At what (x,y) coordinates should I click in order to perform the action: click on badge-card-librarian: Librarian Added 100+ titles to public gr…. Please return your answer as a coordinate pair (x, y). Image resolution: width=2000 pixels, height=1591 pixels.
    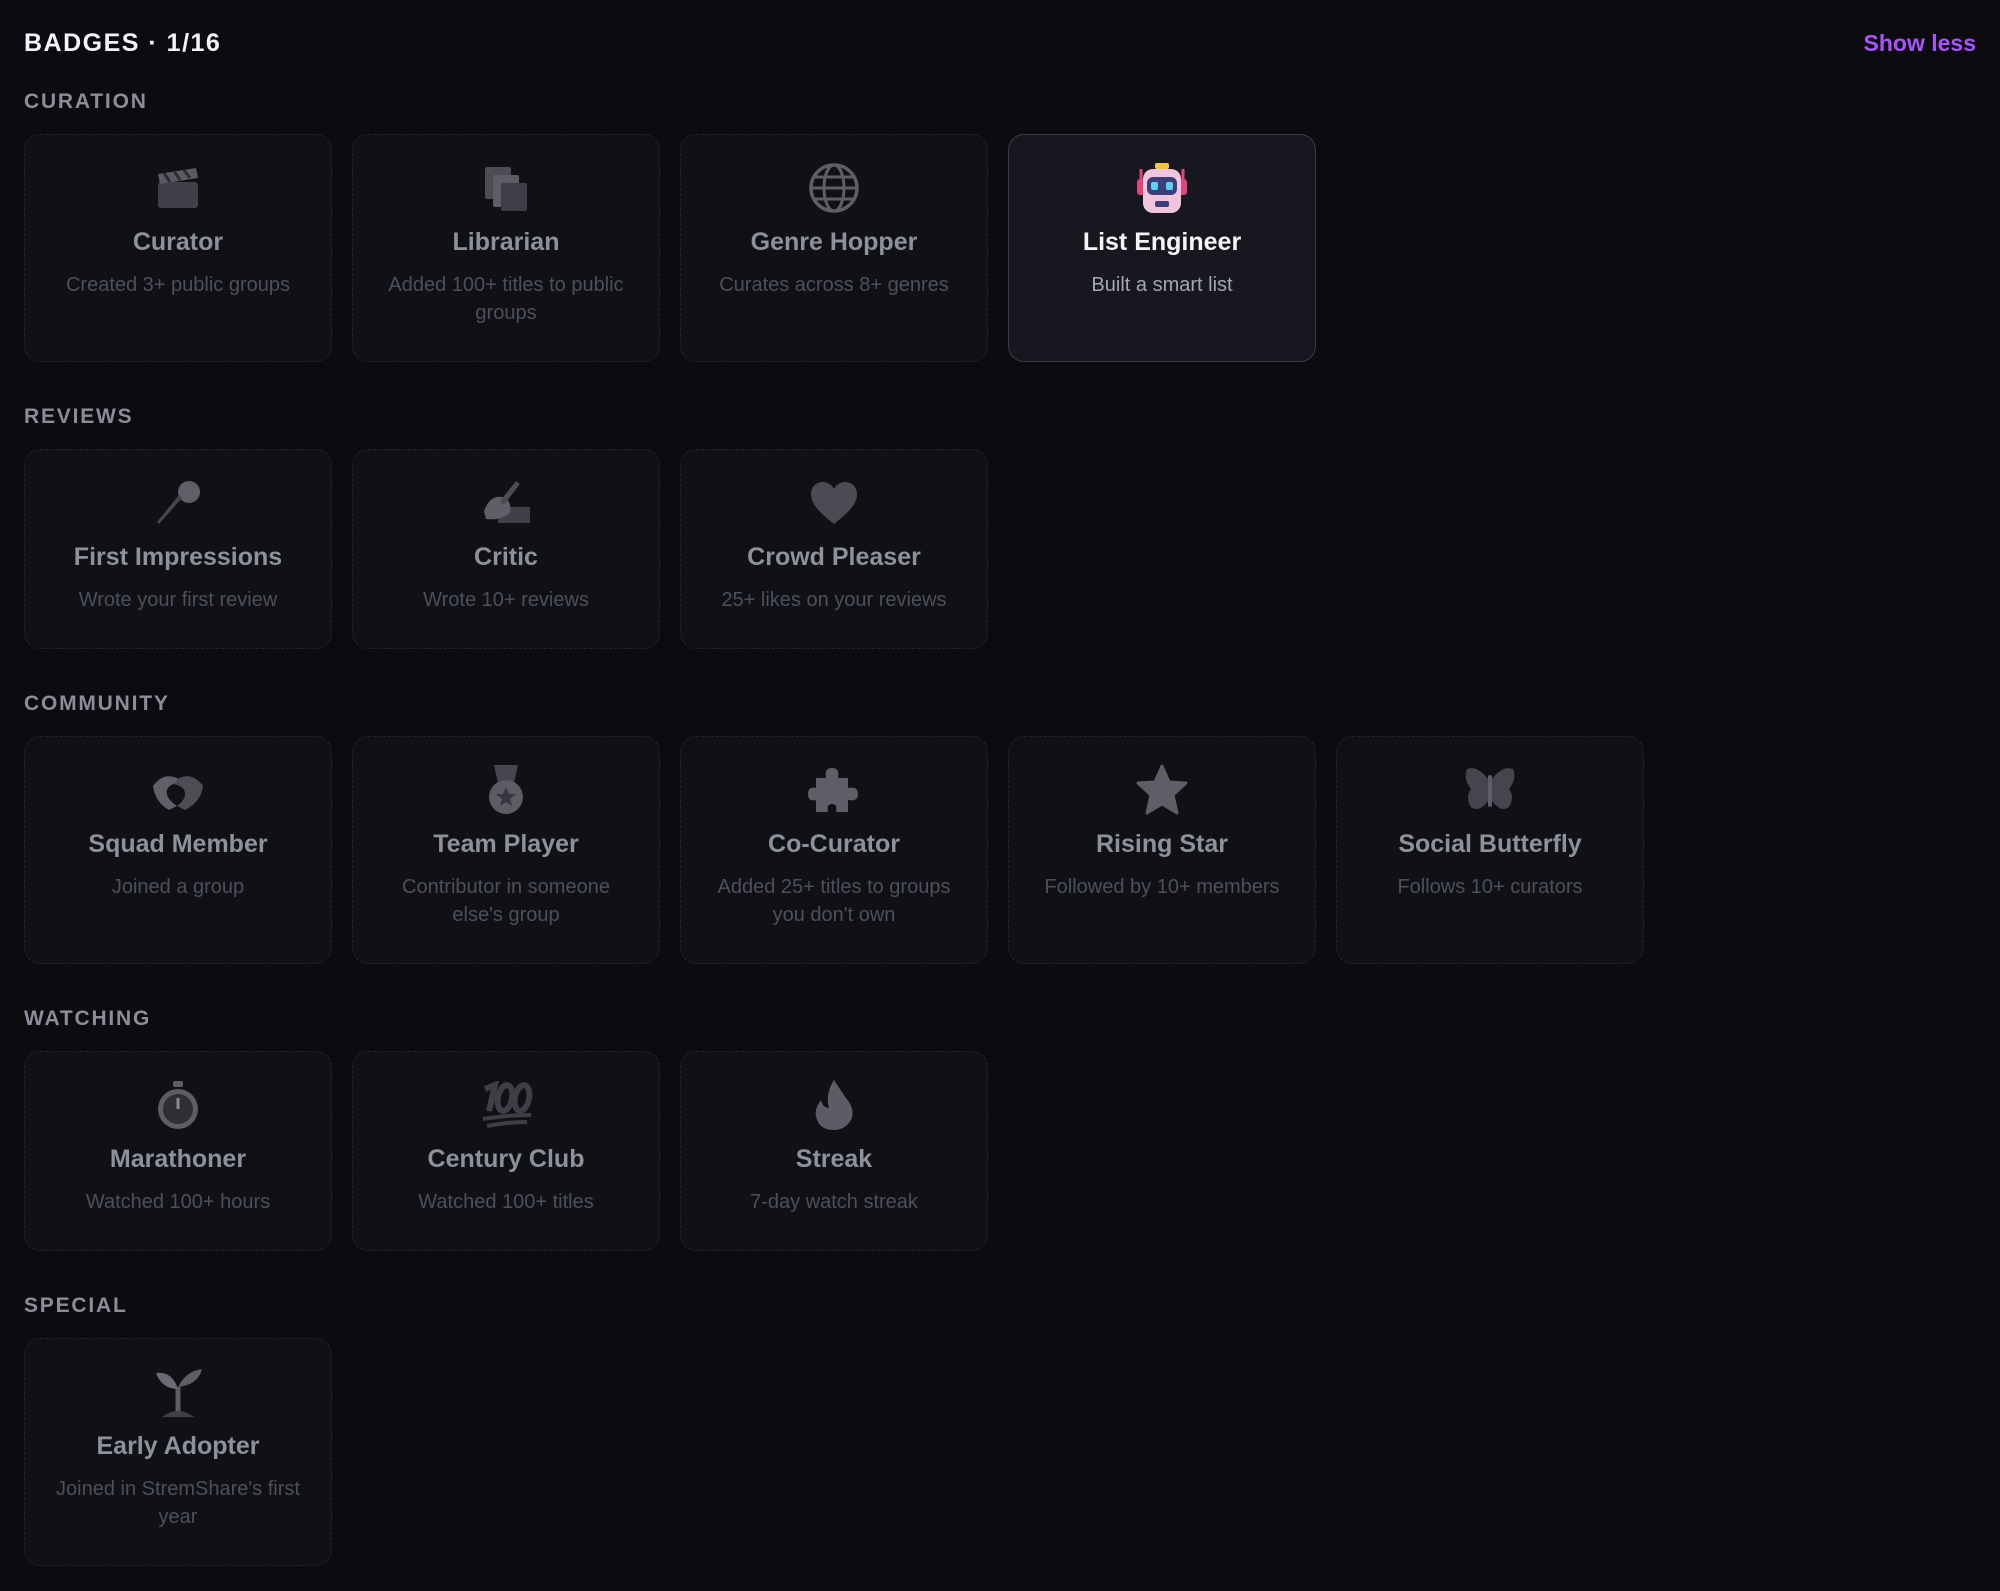
    Looking at the image, I should click on (506, 248).